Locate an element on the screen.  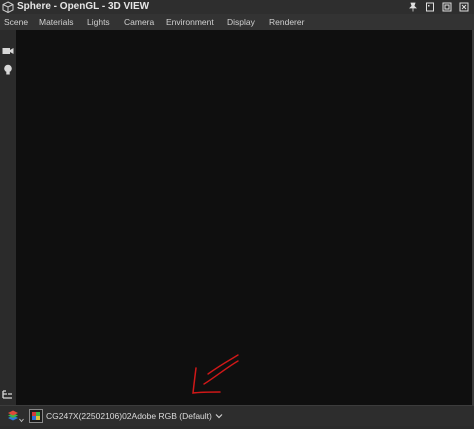
maximize-icon is located at coordinates (447, 6).